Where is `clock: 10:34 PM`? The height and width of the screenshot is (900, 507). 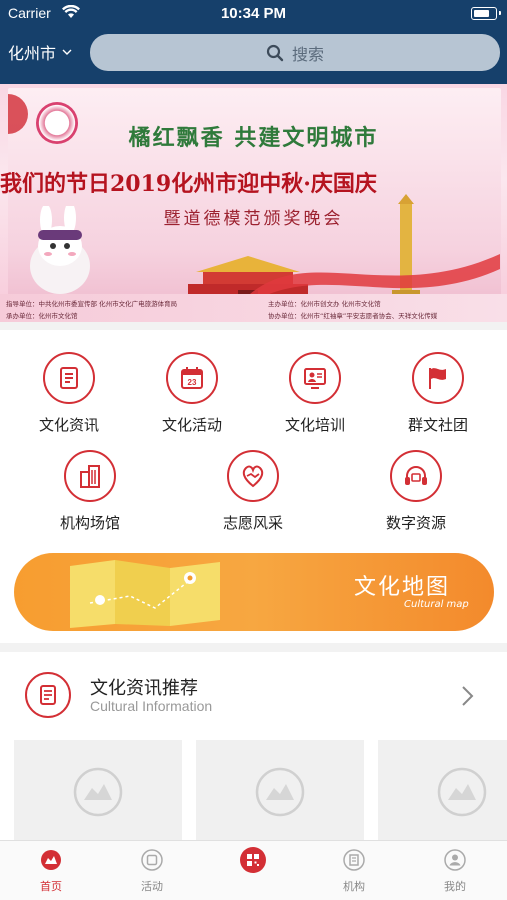 clock: 10:34 PM is located at coordinates (253, 13).